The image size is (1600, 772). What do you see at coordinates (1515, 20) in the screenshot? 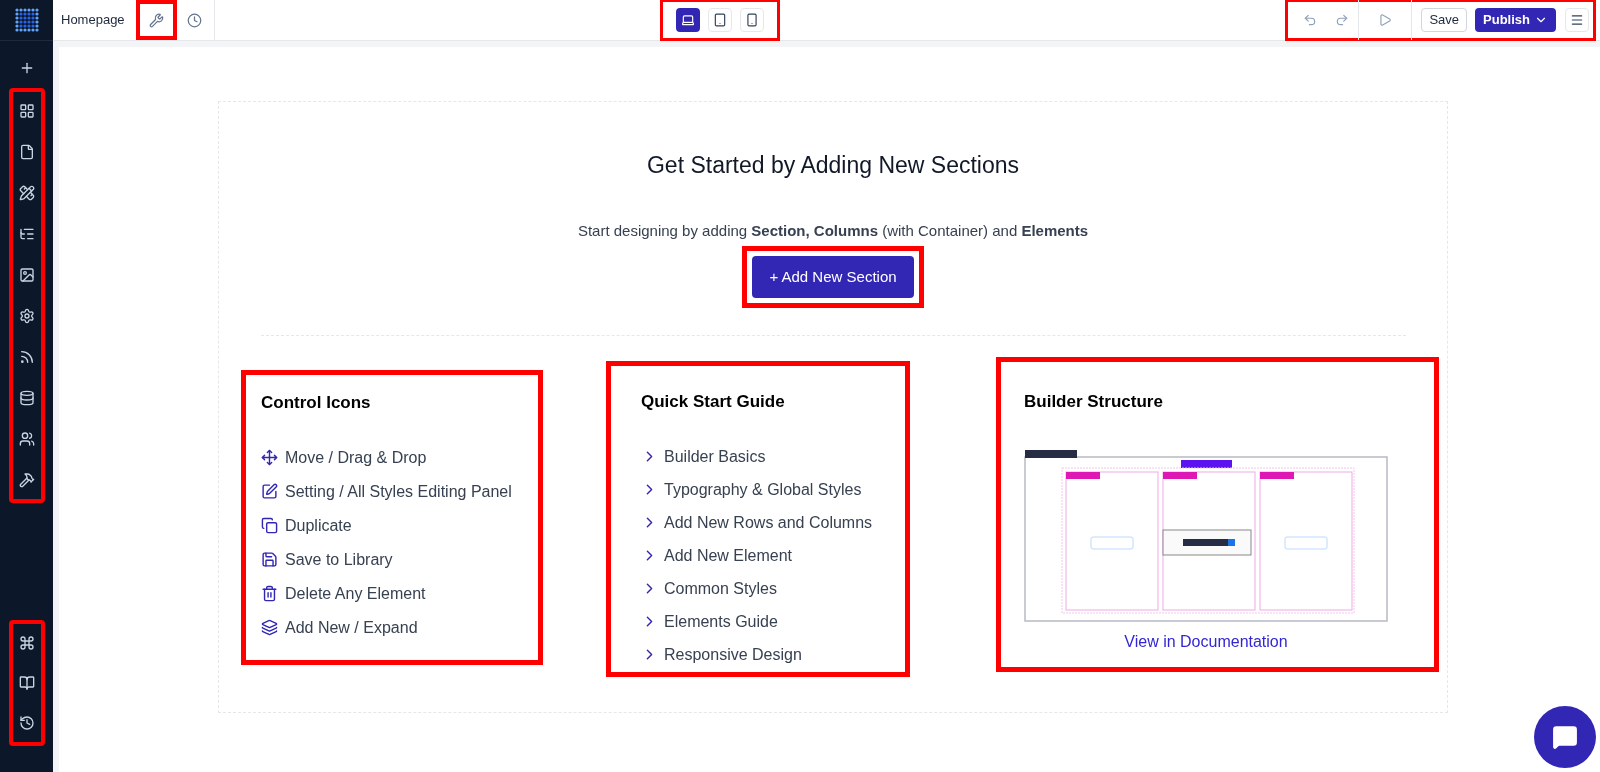
I see `publish-button: Publish` at bounding box center [1515, 20].